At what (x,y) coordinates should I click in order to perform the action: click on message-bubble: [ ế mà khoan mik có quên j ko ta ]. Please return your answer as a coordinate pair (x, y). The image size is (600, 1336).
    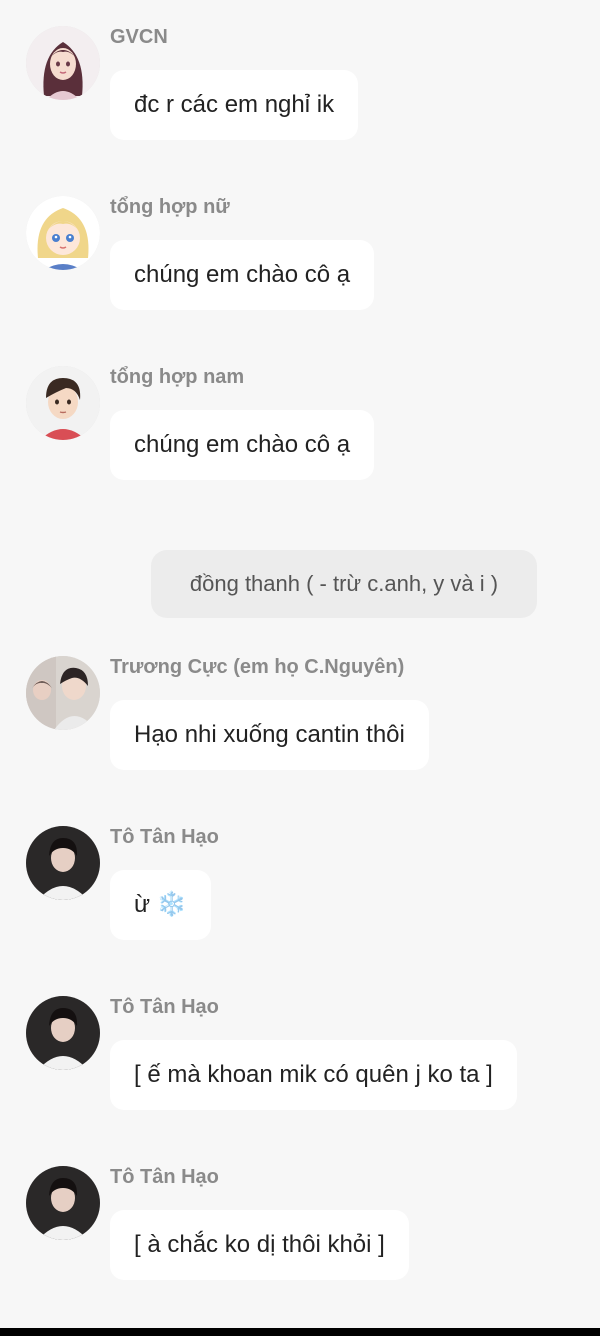
    Looking at the image, I should click on (313, 1075).